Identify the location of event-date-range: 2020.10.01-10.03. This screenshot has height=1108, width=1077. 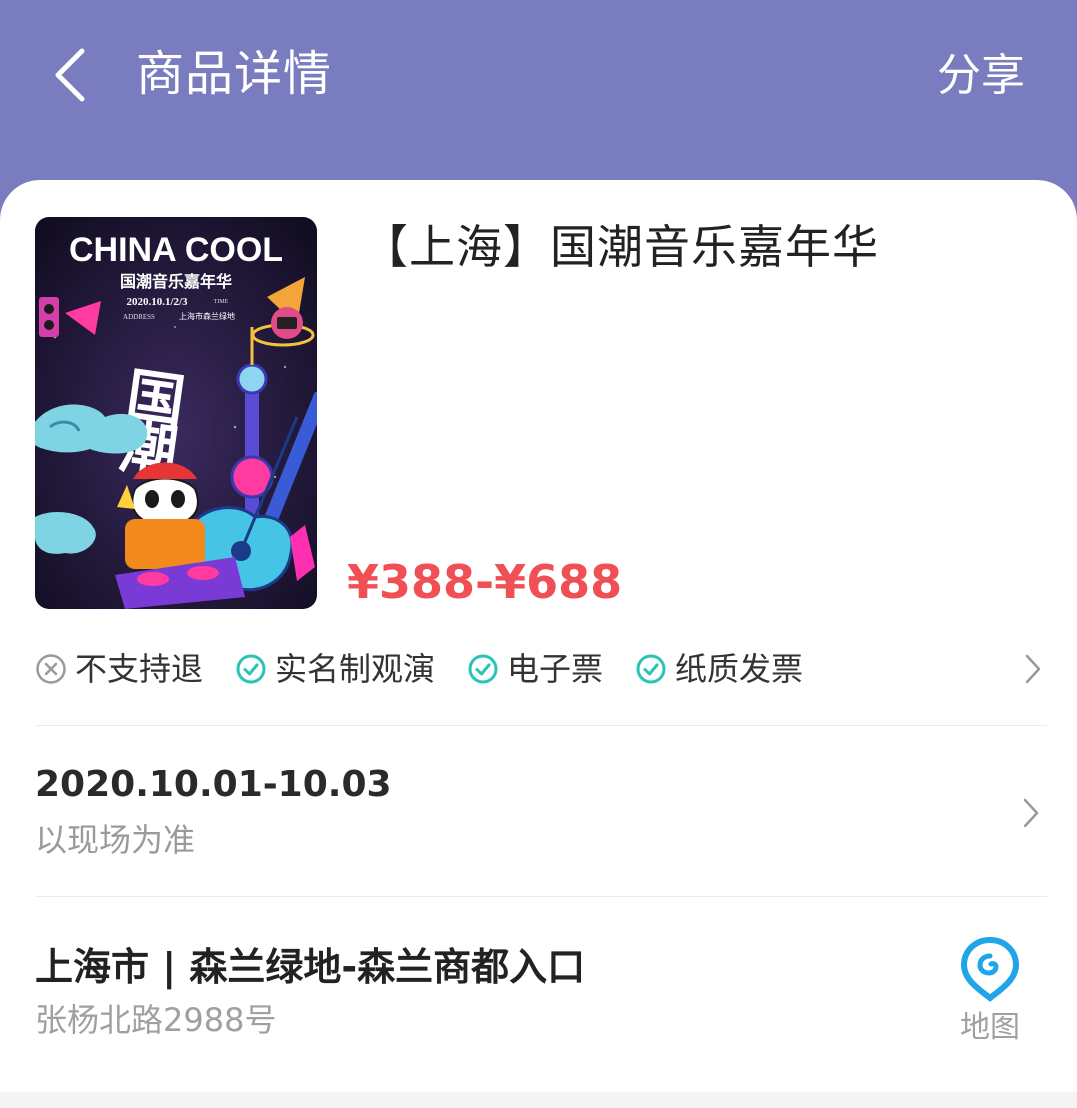
(213, 784).